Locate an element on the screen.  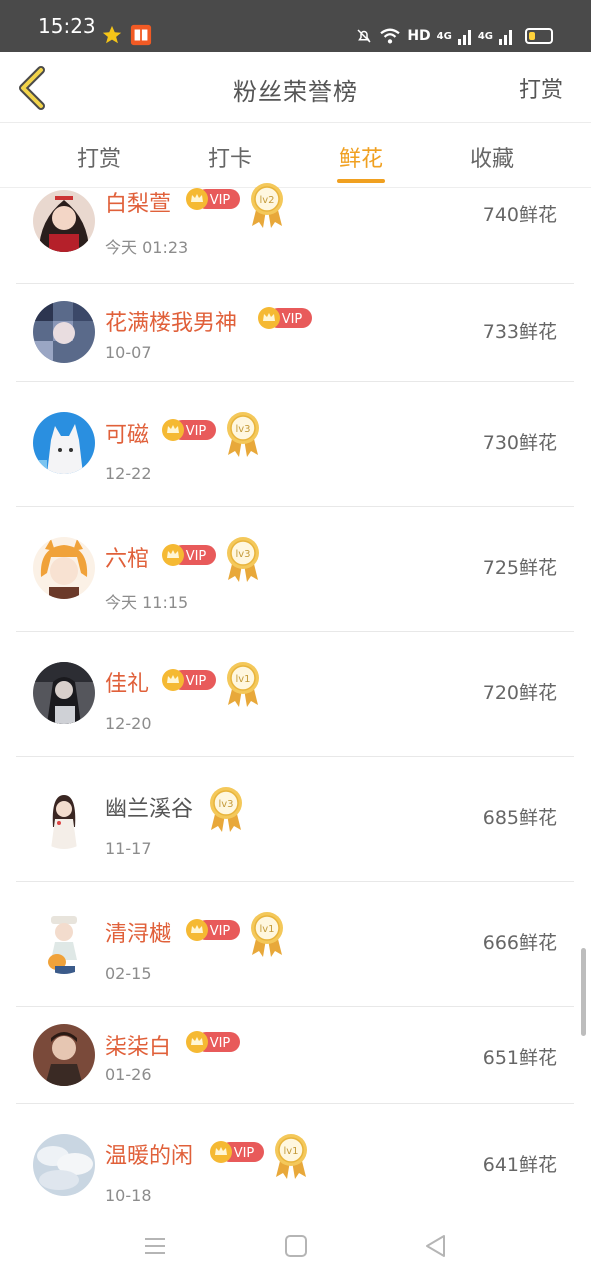
date-label: 12-22 is located at coordinates (128, 473).